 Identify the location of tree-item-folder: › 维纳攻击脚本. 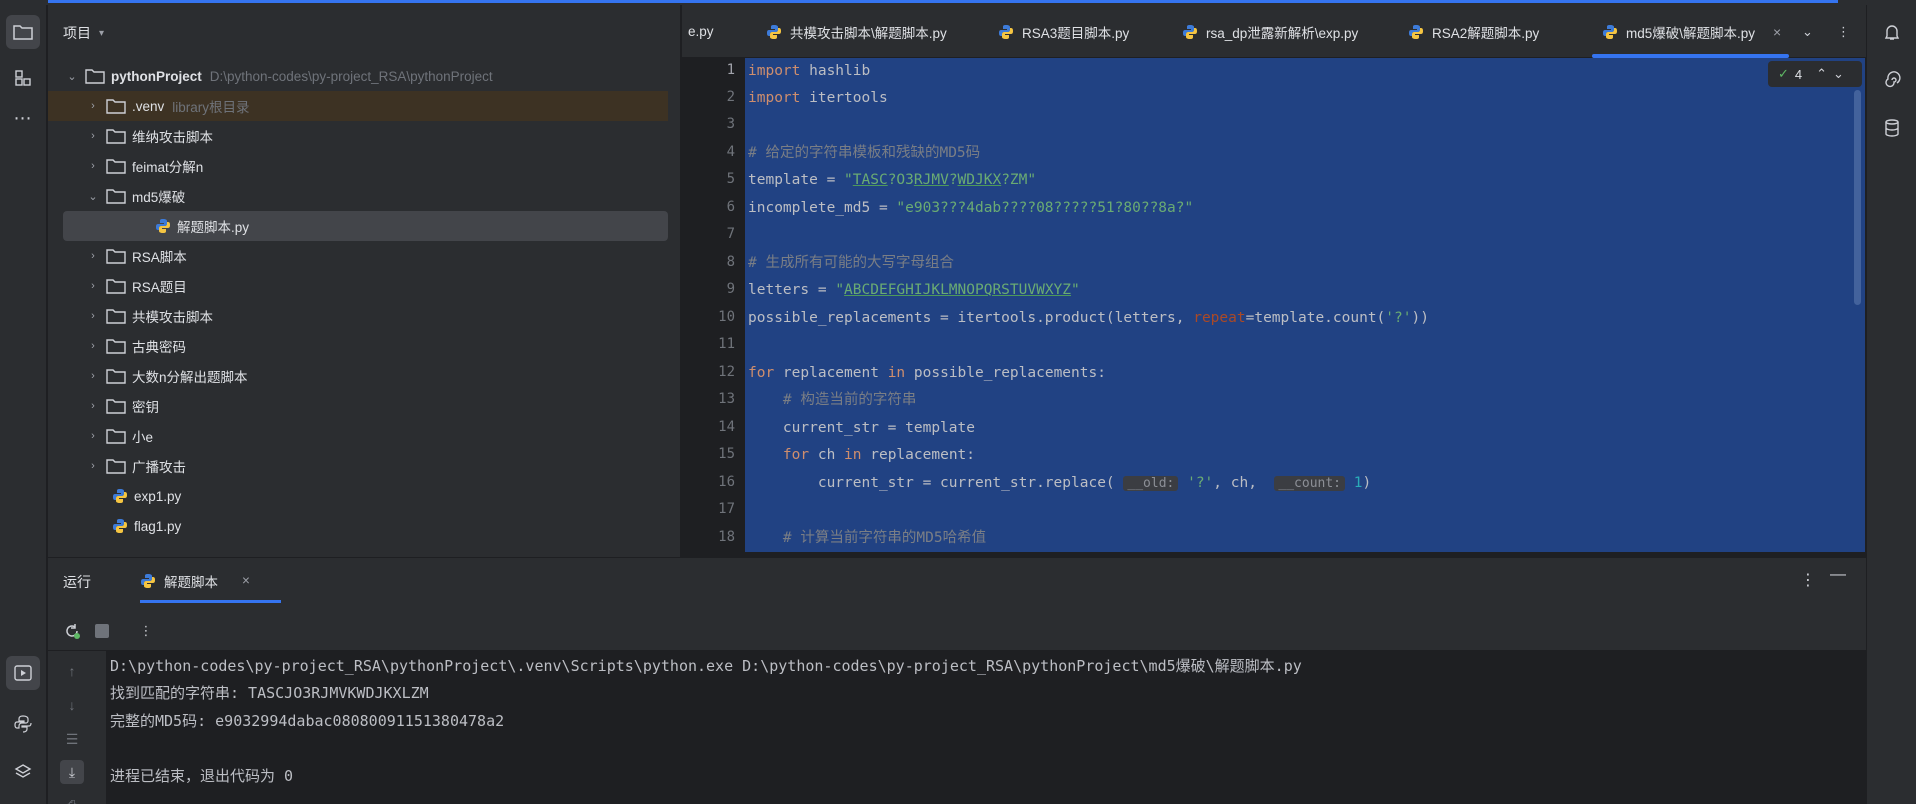
(358, 136).